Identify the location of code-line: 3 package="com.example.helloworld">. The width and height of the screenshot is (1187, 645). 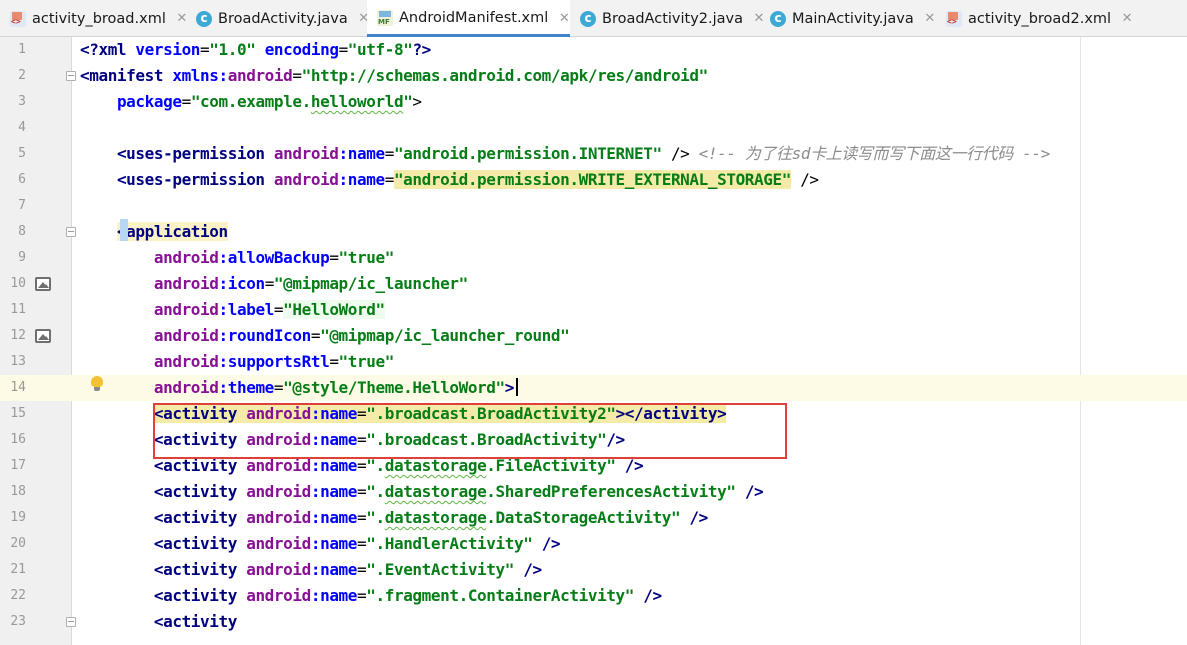
(593, 102).